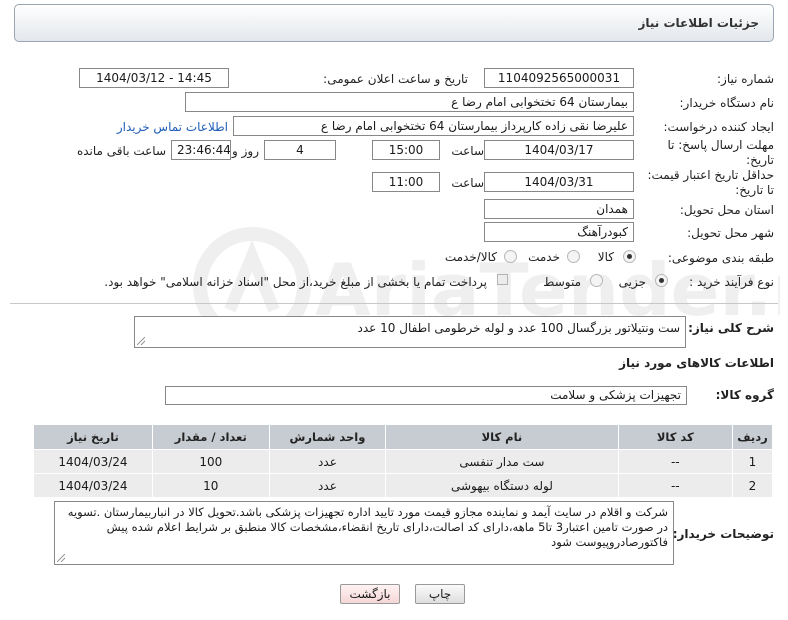 Image resolution: width=788 pixels, height=620 pixels. What do you see at coordinates (467, 183) in the screenshot?
I see `validity-time-label: ساعت` at bounding box center [467, 183].